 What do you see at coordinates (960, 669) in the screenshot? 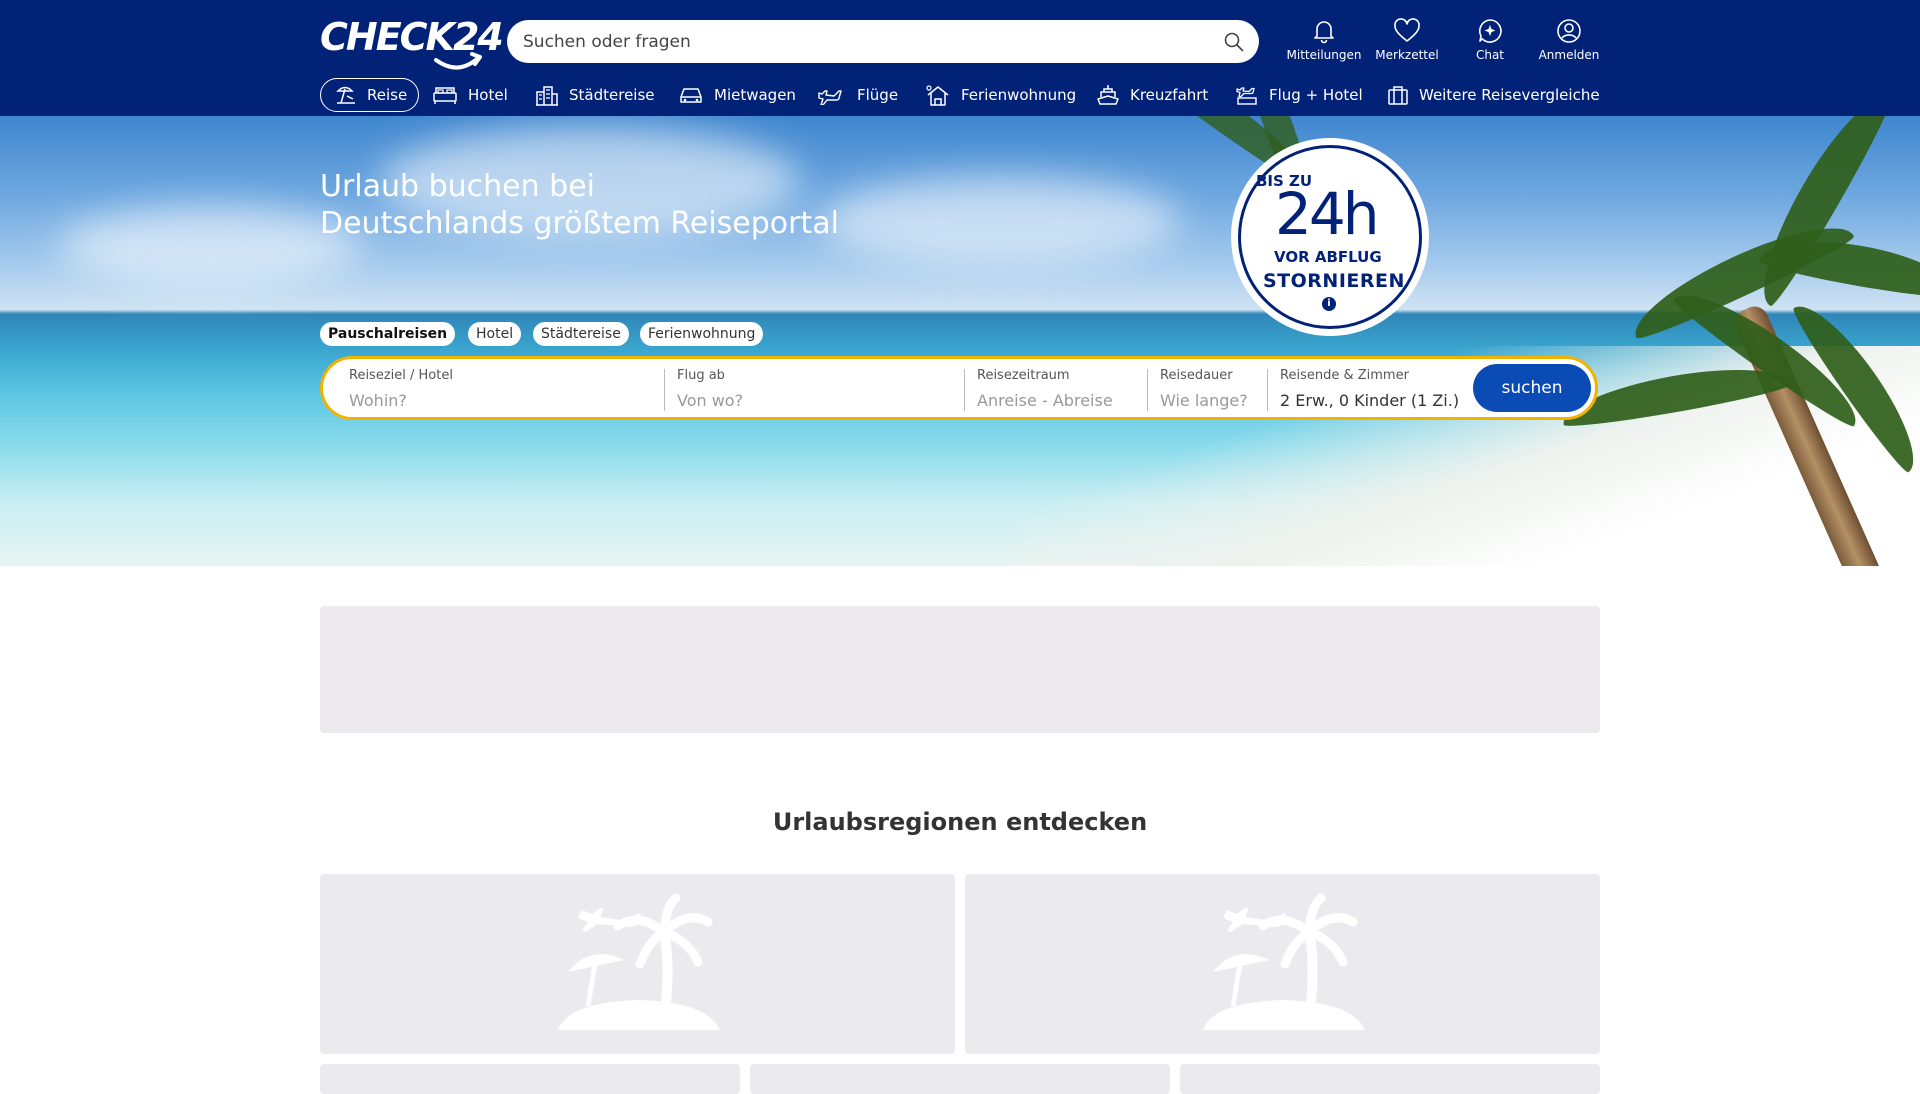
I see `content-placeholder` at bounding box center [960, 669].